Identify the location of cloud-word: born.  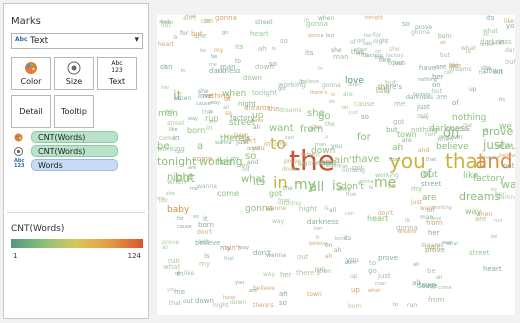
(196, 131).